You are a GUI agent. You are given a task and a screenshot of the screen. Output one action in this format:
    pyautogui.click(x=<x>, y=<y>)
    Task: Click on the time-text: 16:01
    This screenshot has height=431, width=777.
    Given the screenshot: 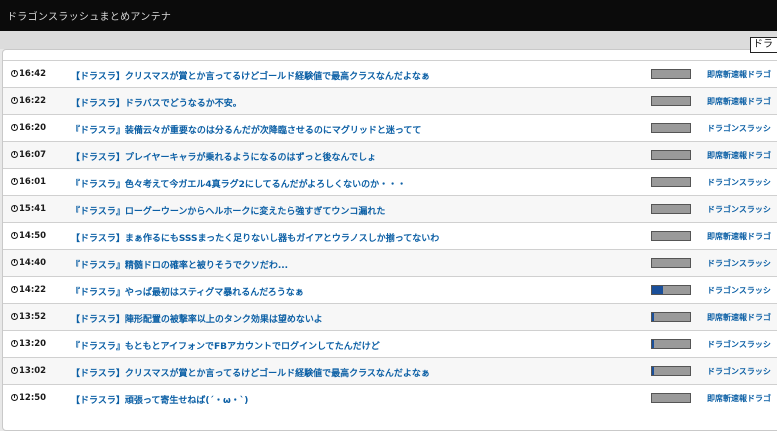 What is the action you would take?
    pyautogui.click(x=33, y=182)
    